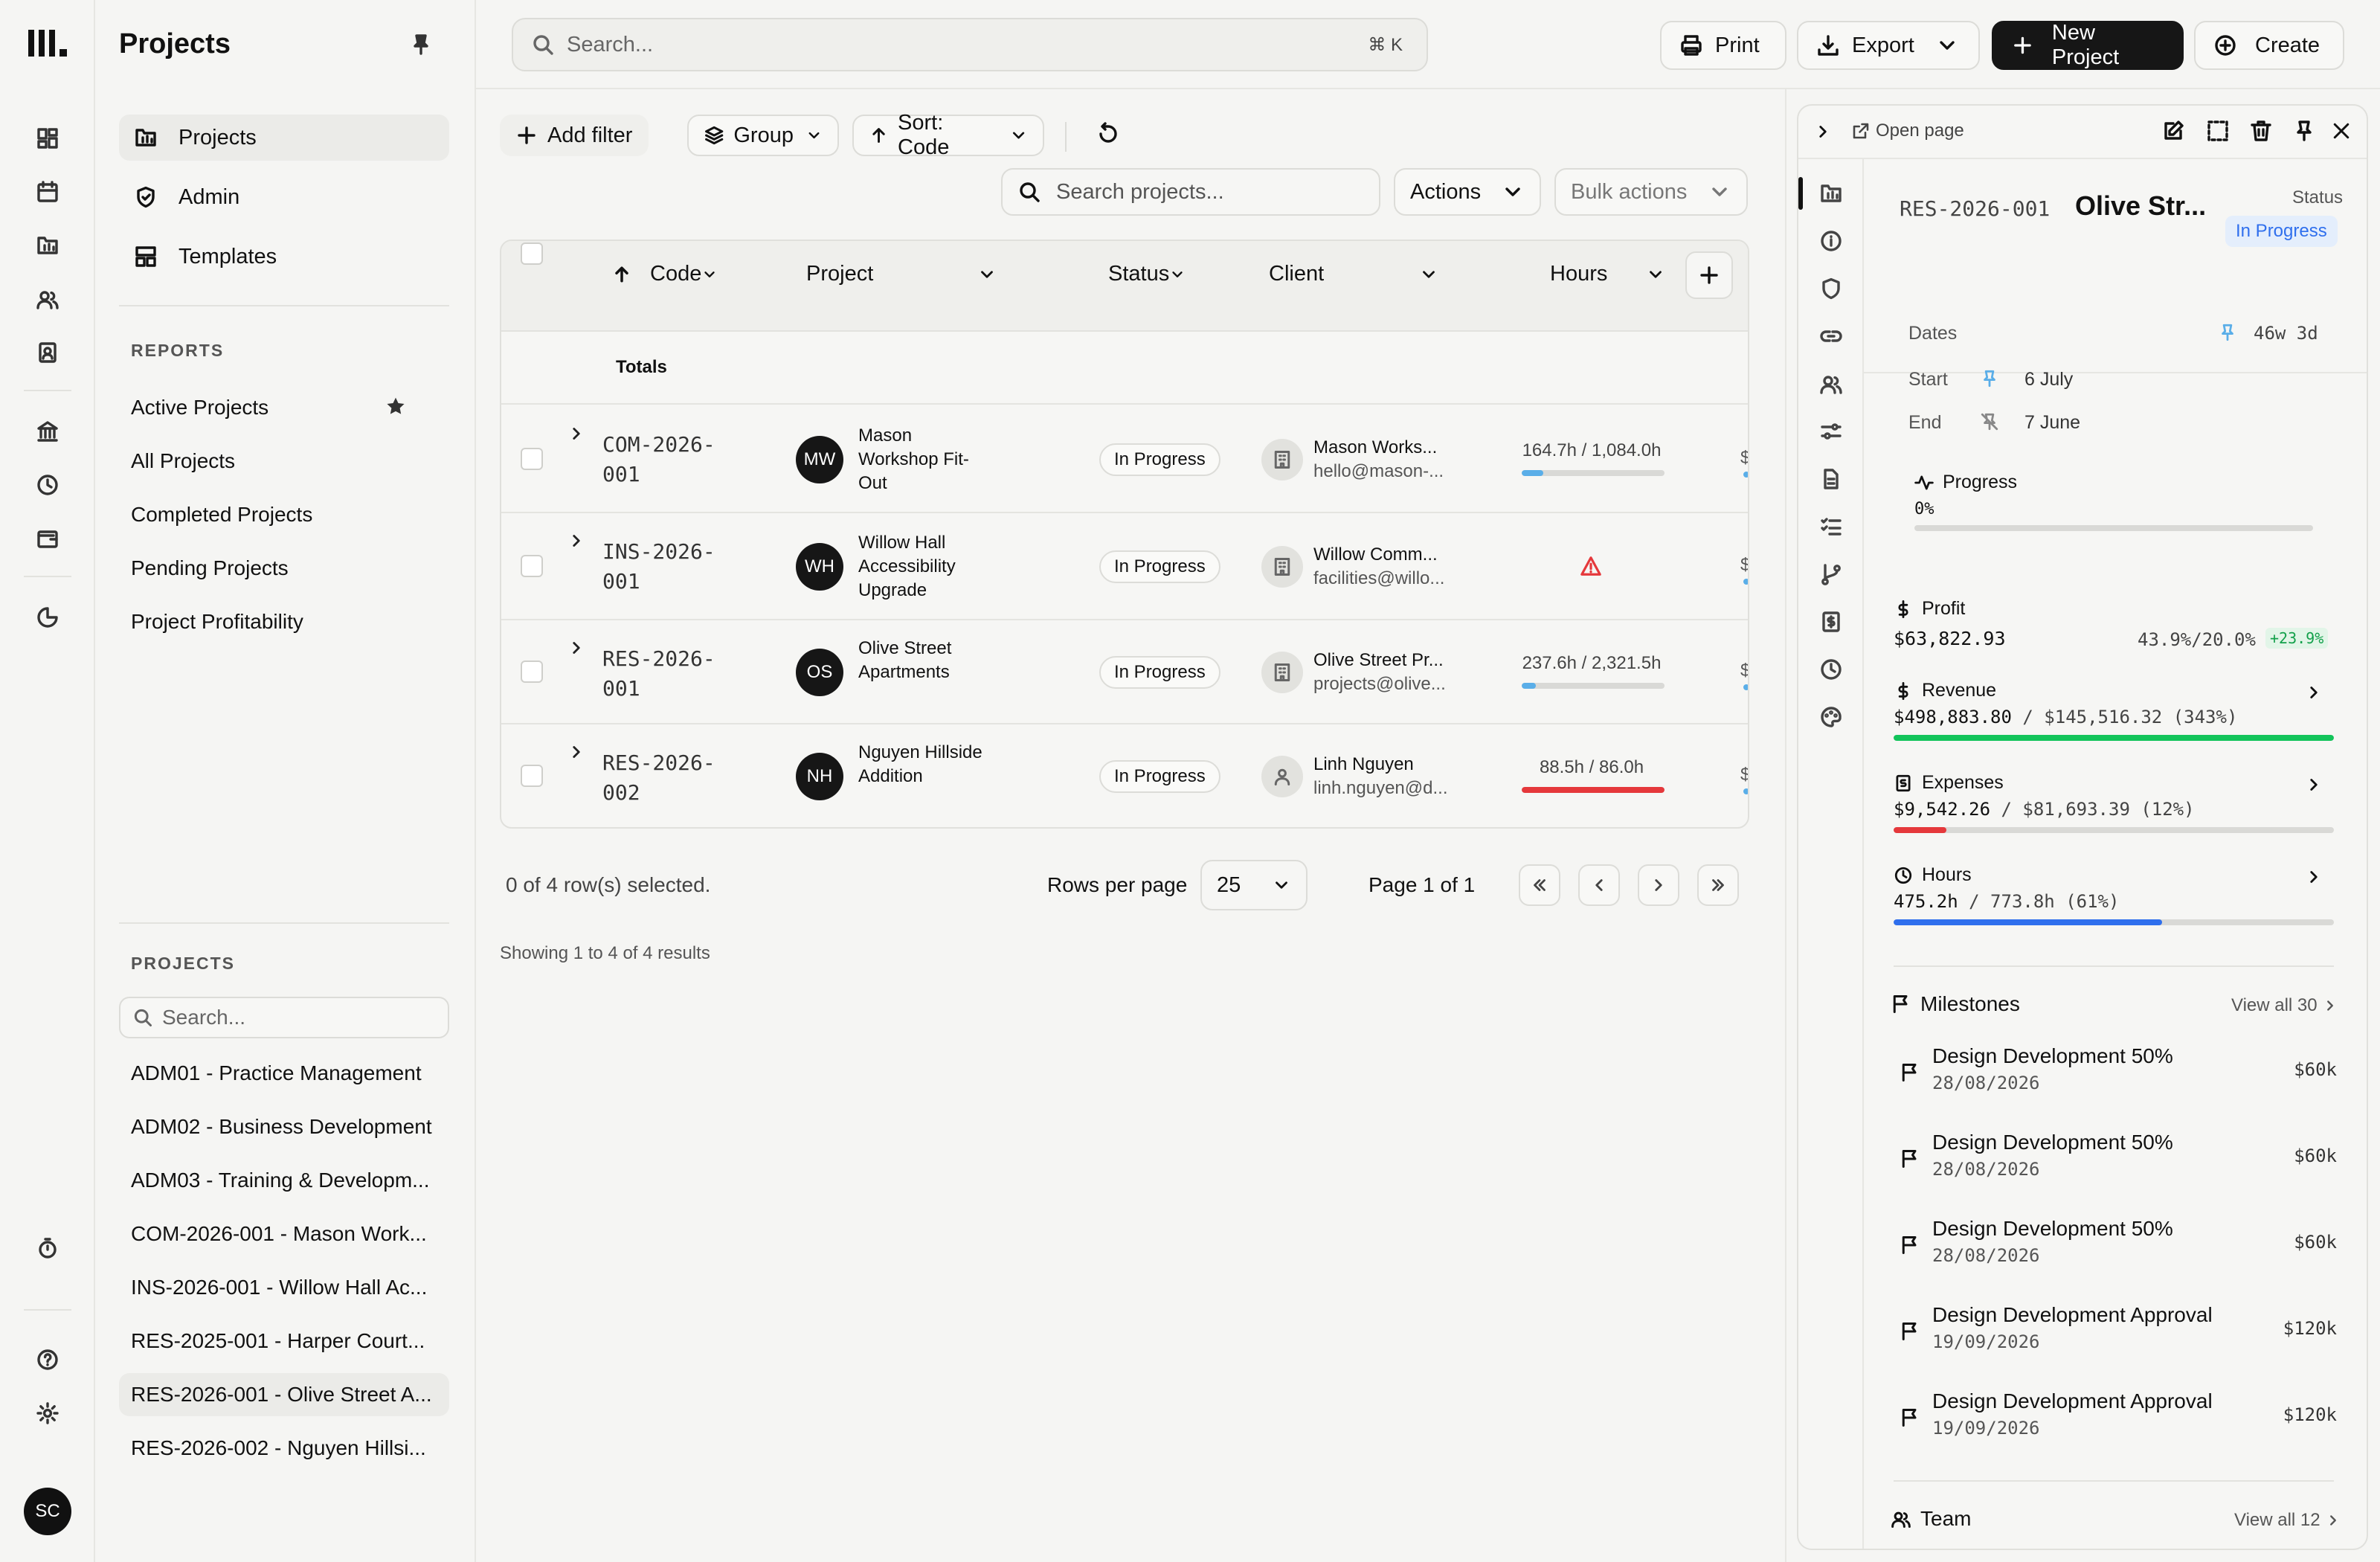 This screenshot has width=2380, height=1562. I want to click on bulk-actions-dropdown: Bulk actions, so click(1651, 192).